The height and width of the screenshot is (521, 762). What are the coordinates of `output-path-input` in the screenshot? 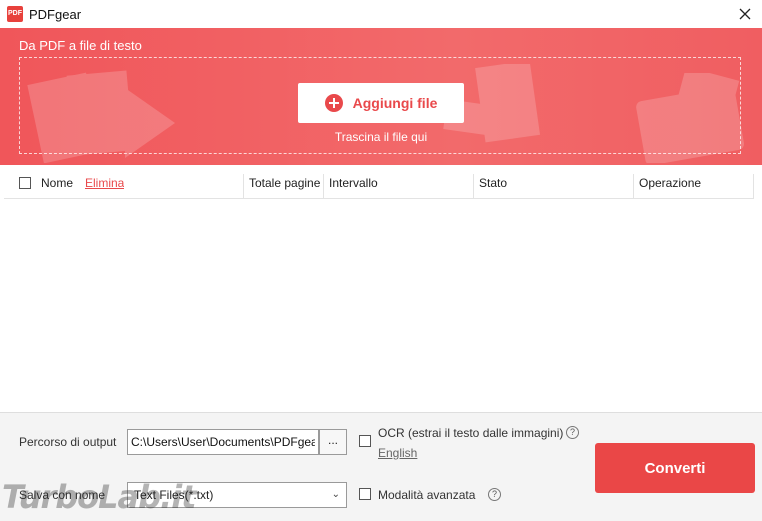 It's located at (223, 442).